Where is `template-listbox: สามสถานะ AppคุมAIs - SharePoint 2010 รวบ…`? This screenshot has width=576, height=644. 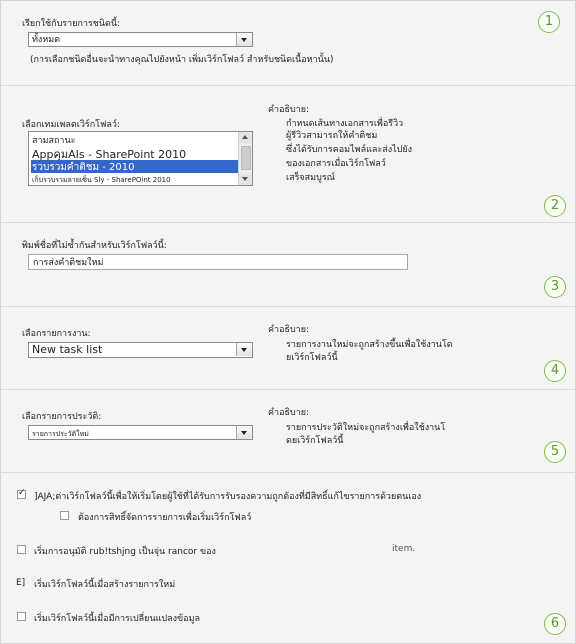 template-listbox: สามสถานะ AppคุมAIs - SharePoint 2010 รวบ… is located at coordinates (140, 158).